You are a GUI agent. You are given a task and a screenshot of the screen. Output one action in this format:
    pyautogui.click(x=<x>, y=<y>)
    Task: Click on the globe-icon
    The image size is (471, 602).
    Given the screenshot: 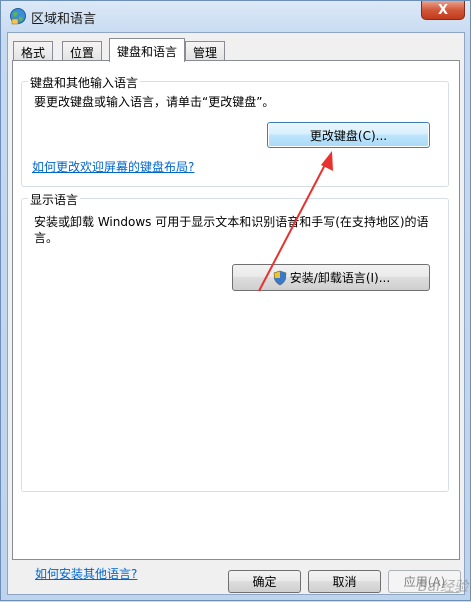 What is the action you would take?
    pyautogui.click(x=18, y=16)
    